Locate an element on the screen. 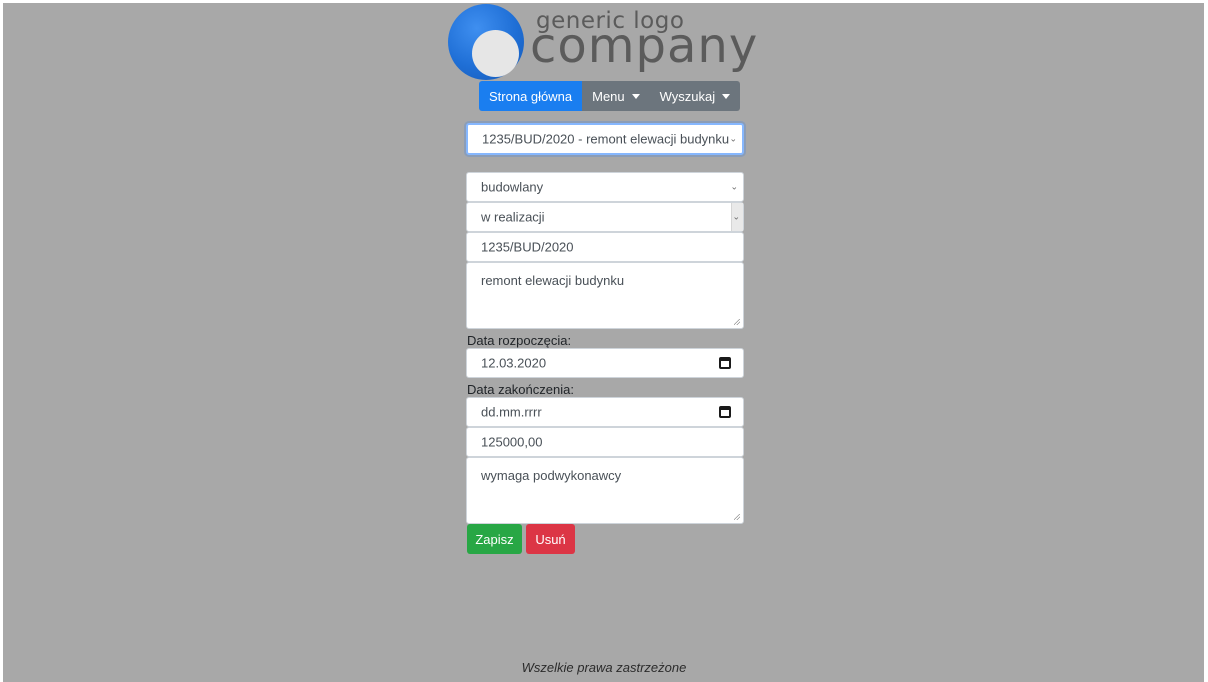 Image resolution: width=1208 pixels, height=682 pixels. nav-search-label: Wyszukaj is located at coordinates (687, 96).